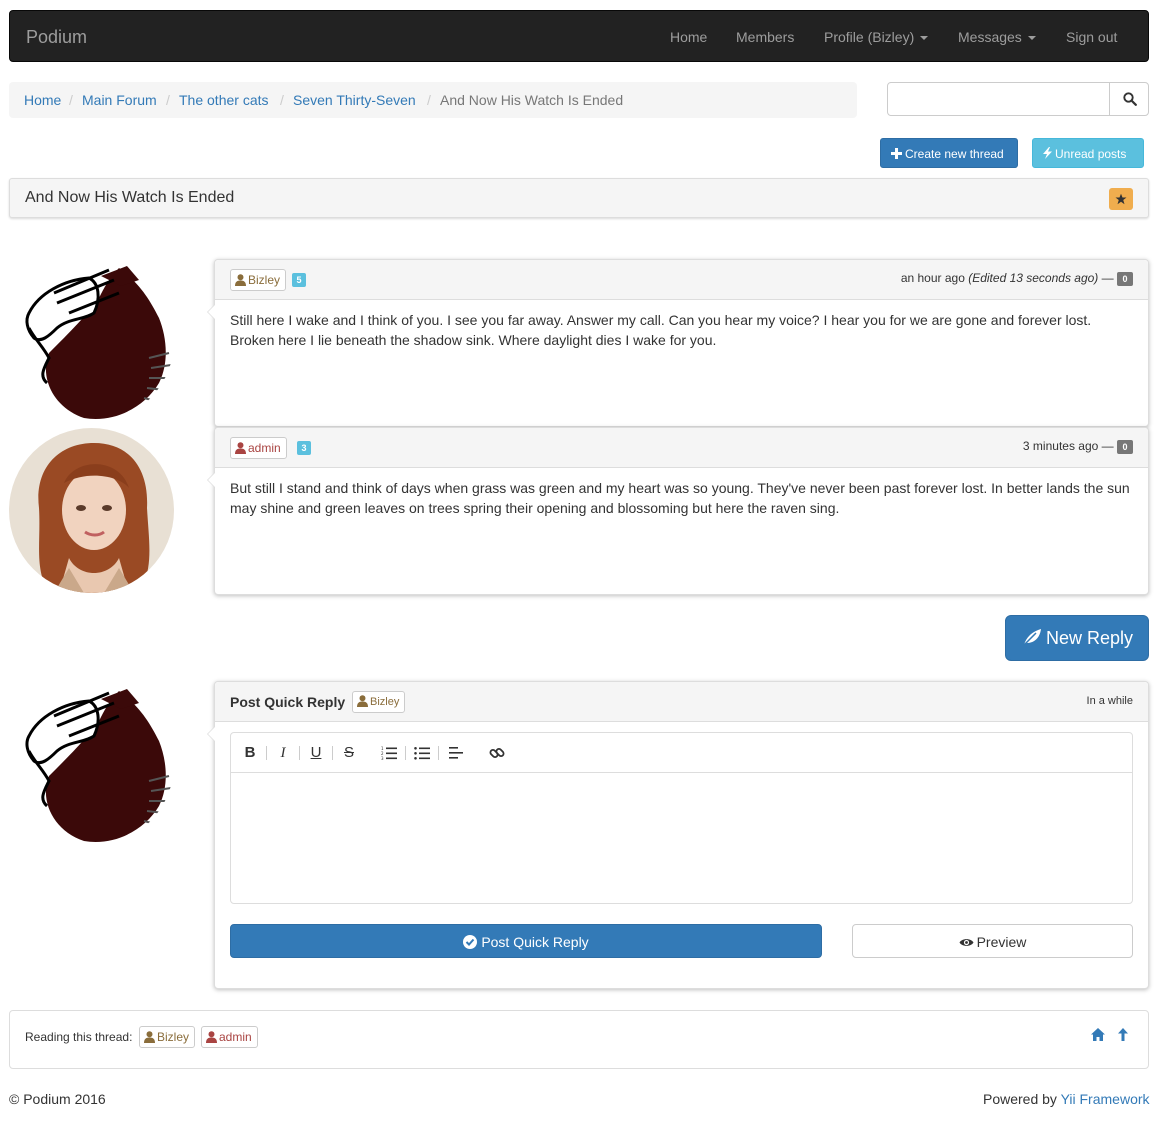  I want to click on reader-name: Bizley, so click(173, 1037).